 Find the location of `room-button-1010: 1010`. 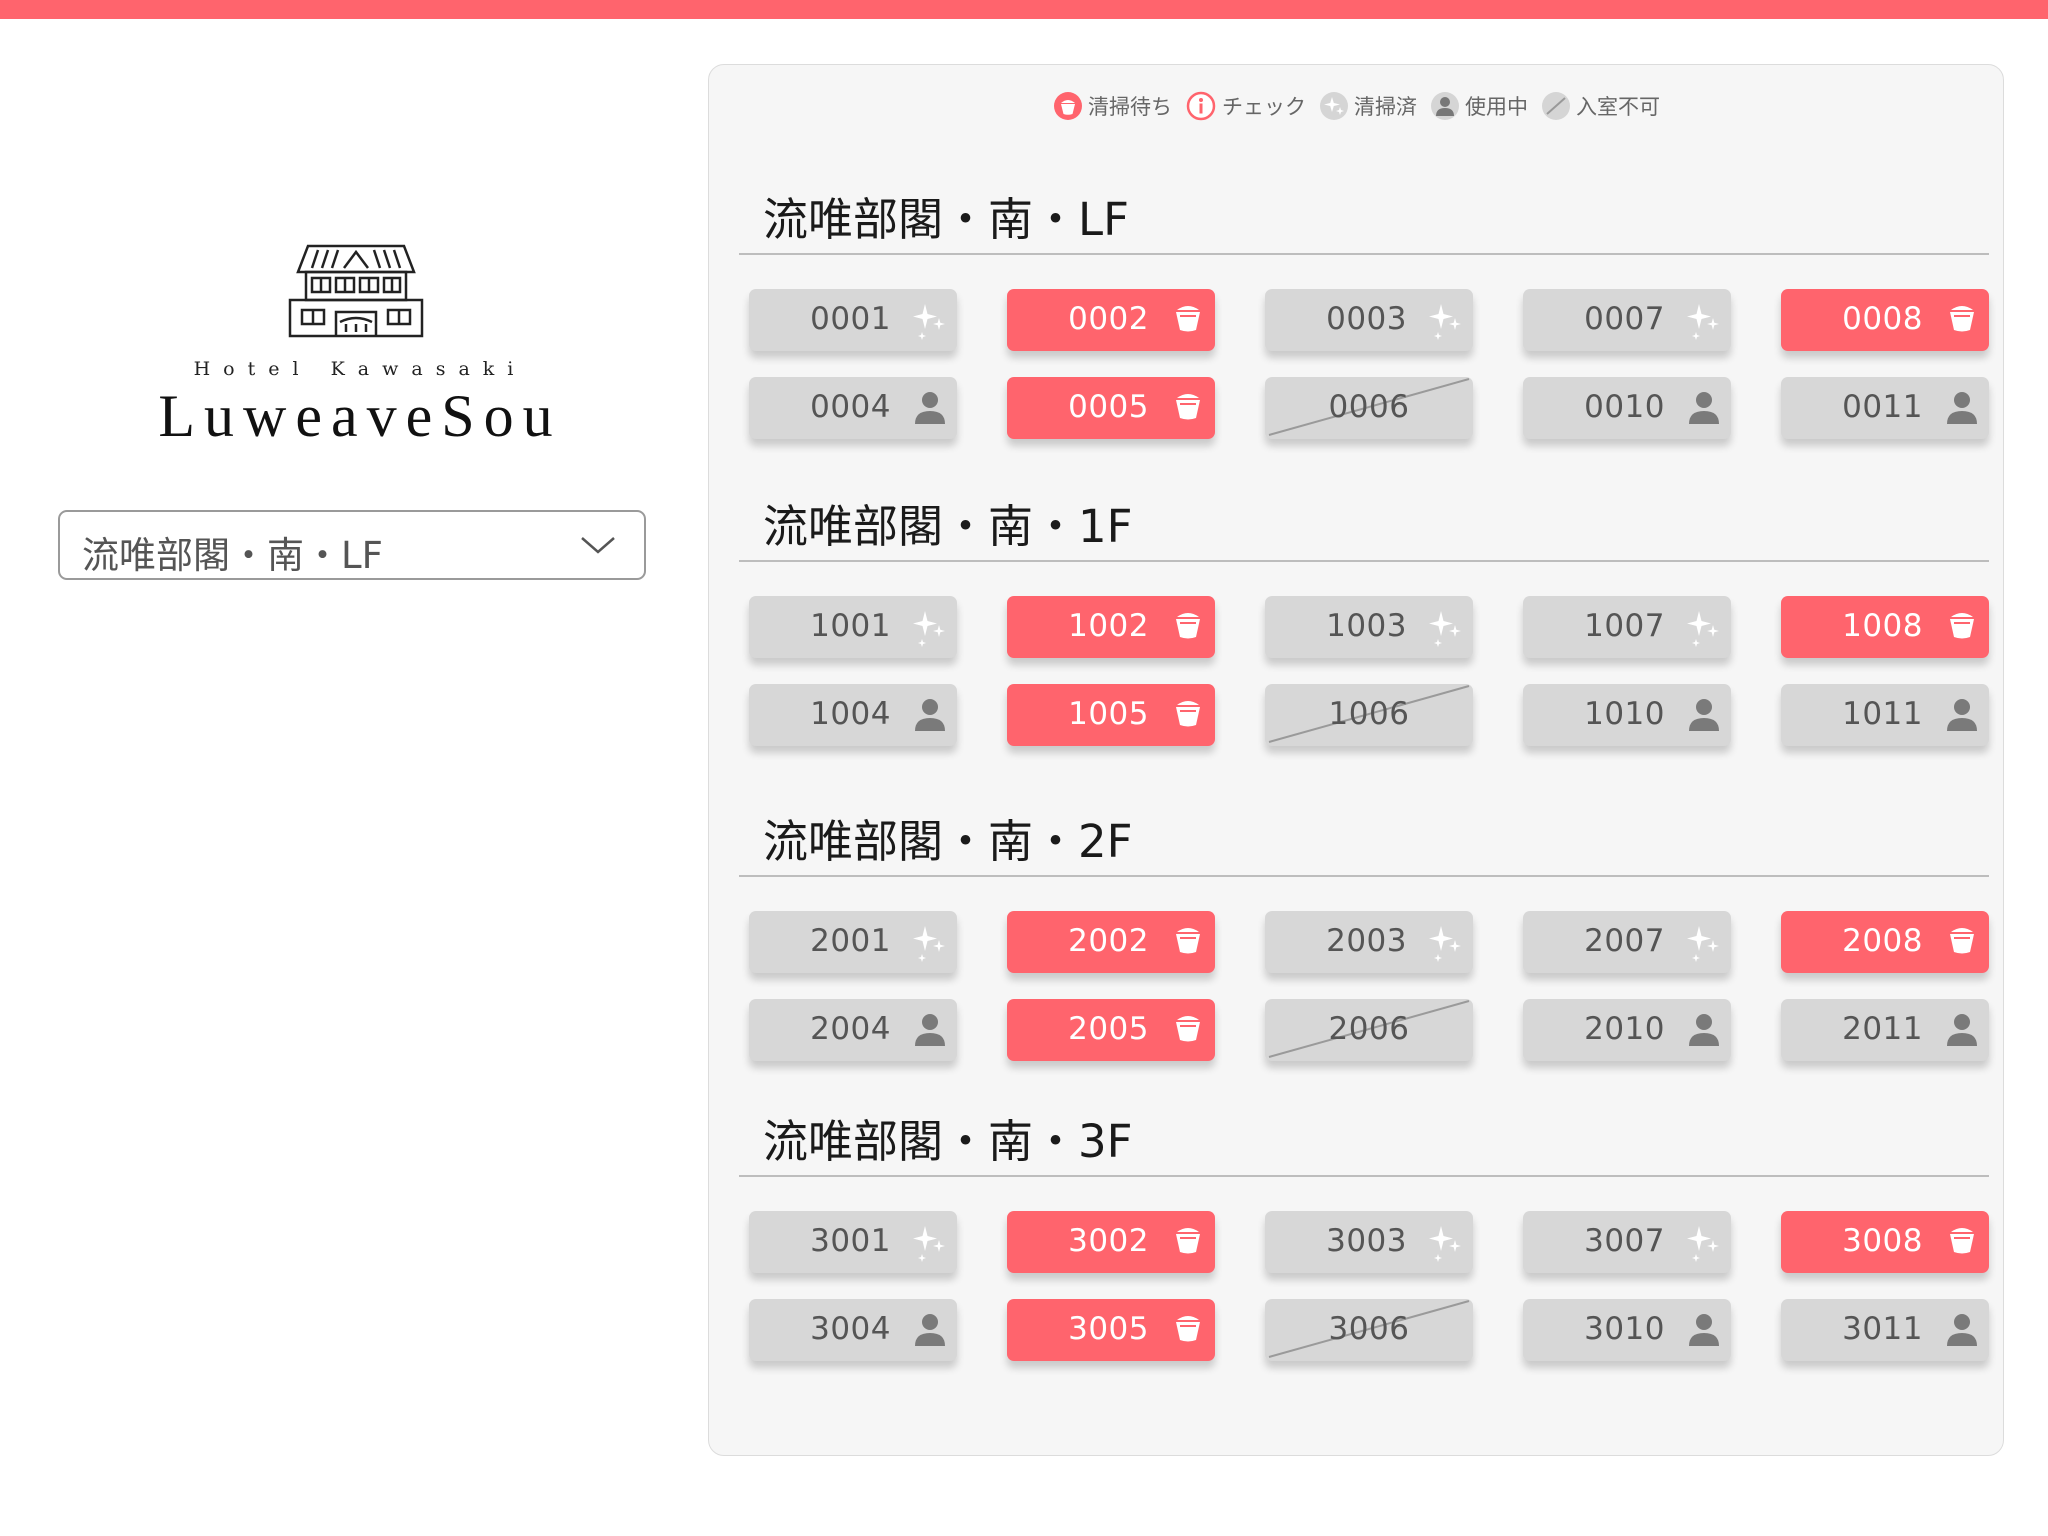

room-button-1010: 1010 is located at coordinates (1627, 715).